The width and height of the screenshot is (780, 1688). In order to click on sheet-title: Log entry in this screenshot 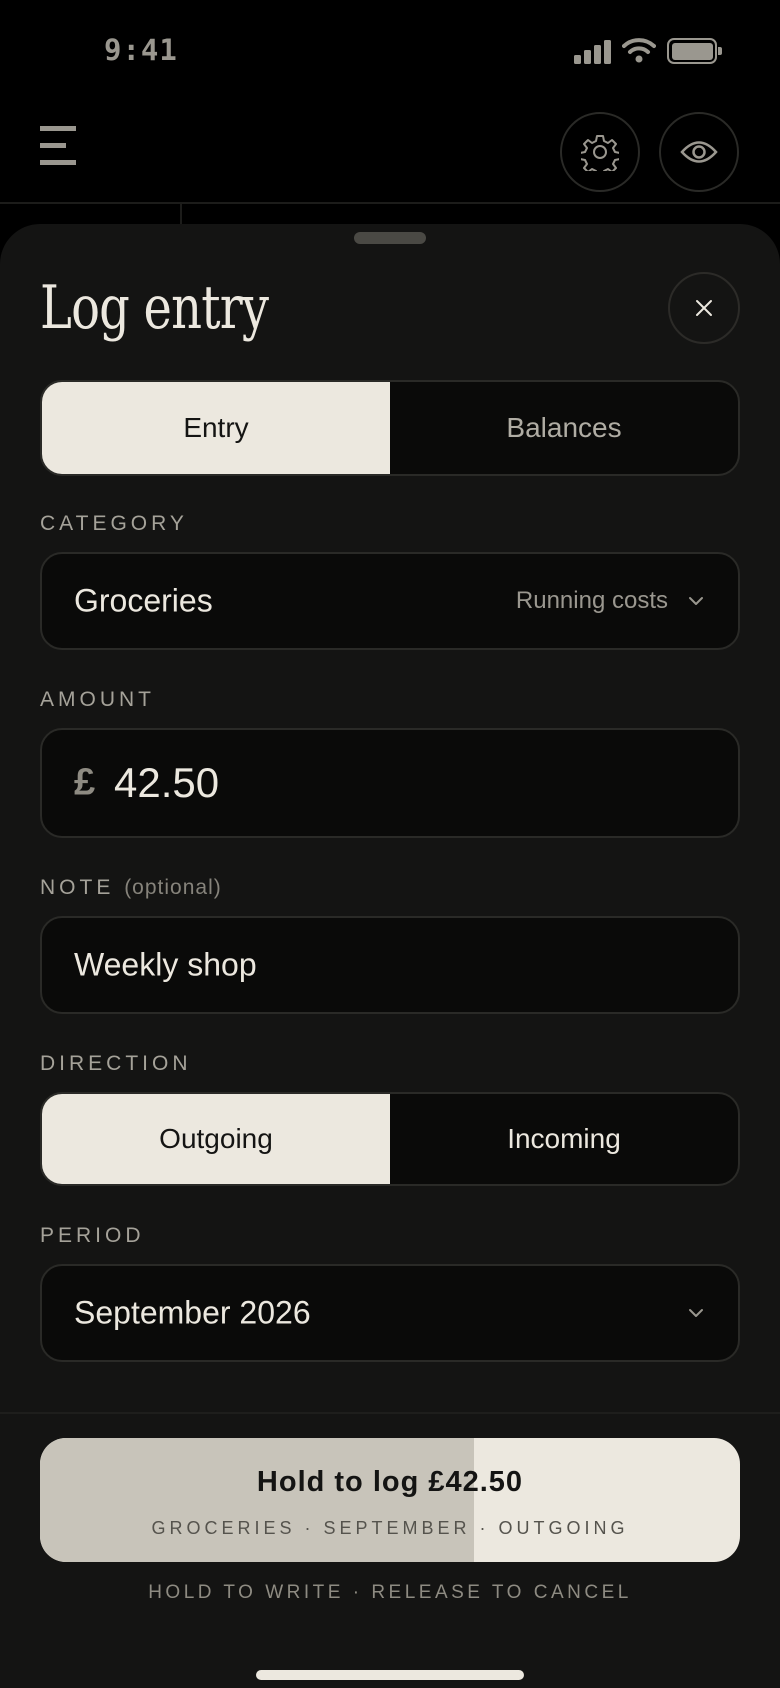, I will do `click(154, 308)`.